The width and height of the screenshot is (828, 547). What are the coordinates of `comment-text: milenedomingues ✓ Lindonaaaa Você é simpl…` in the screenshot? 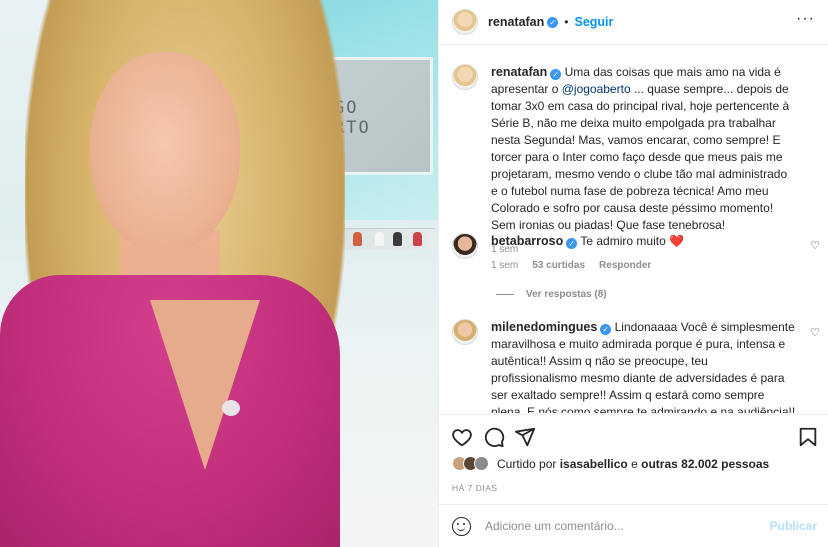 It's located at (643, 366).